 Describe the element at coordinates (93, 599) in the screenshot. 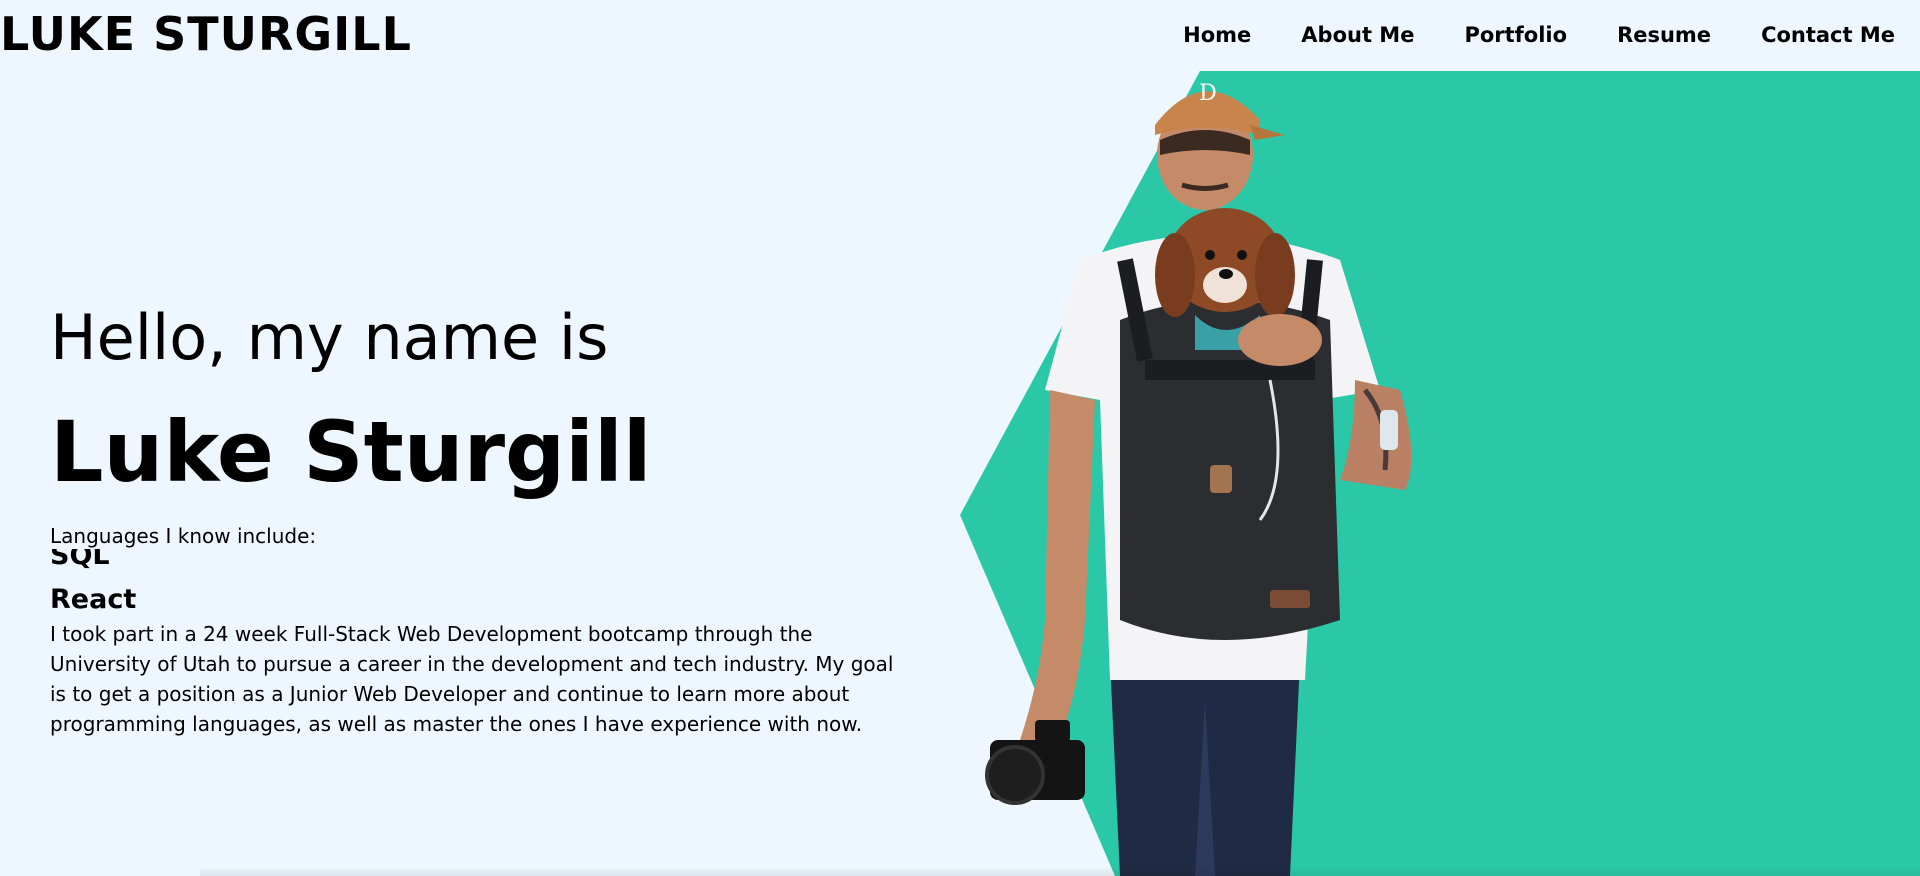

I see `language-item: React` at that location.